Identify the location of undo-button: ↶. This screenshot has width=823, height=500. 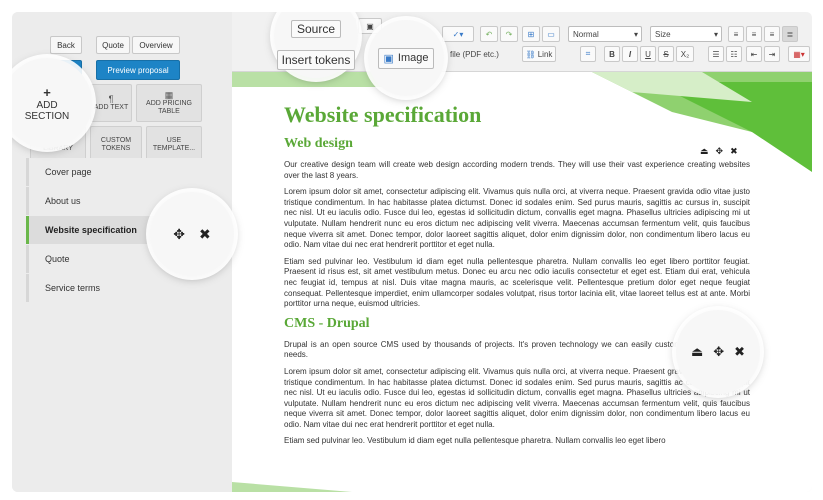
(489, 34).